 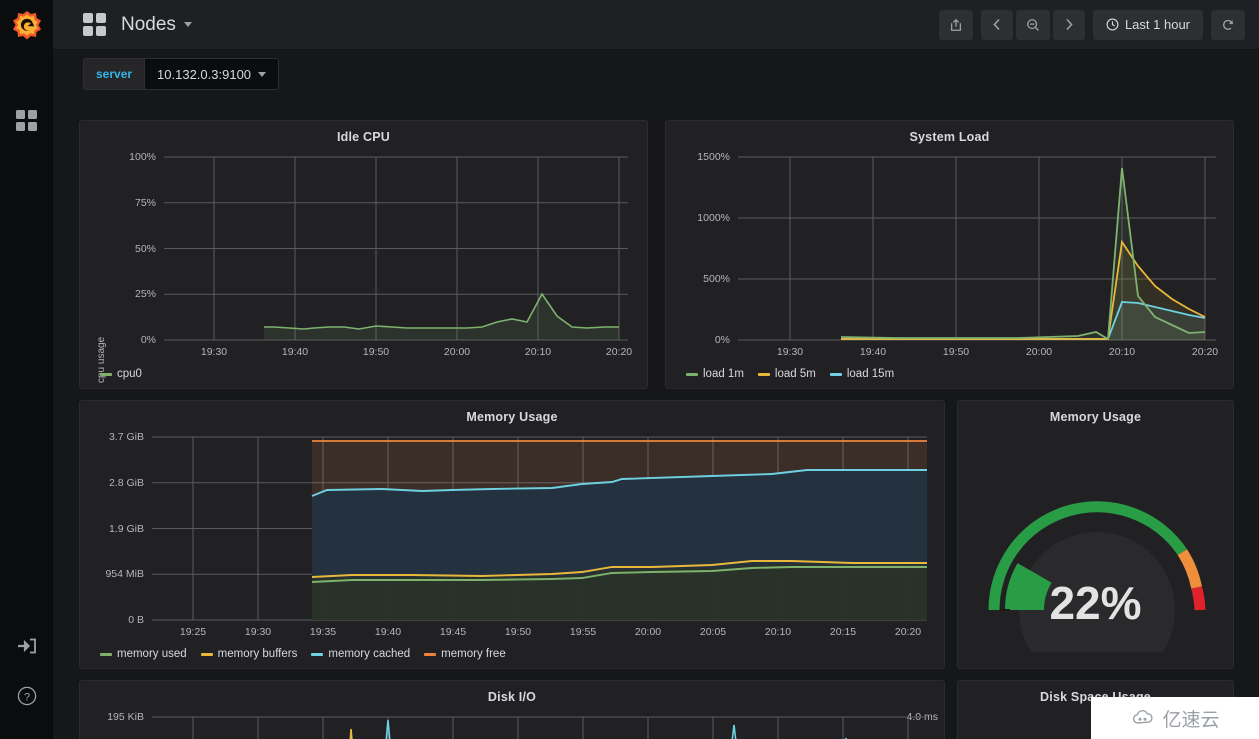 I want to click on idle-cpu-ytick: 0%, so click(x=148, y=340).